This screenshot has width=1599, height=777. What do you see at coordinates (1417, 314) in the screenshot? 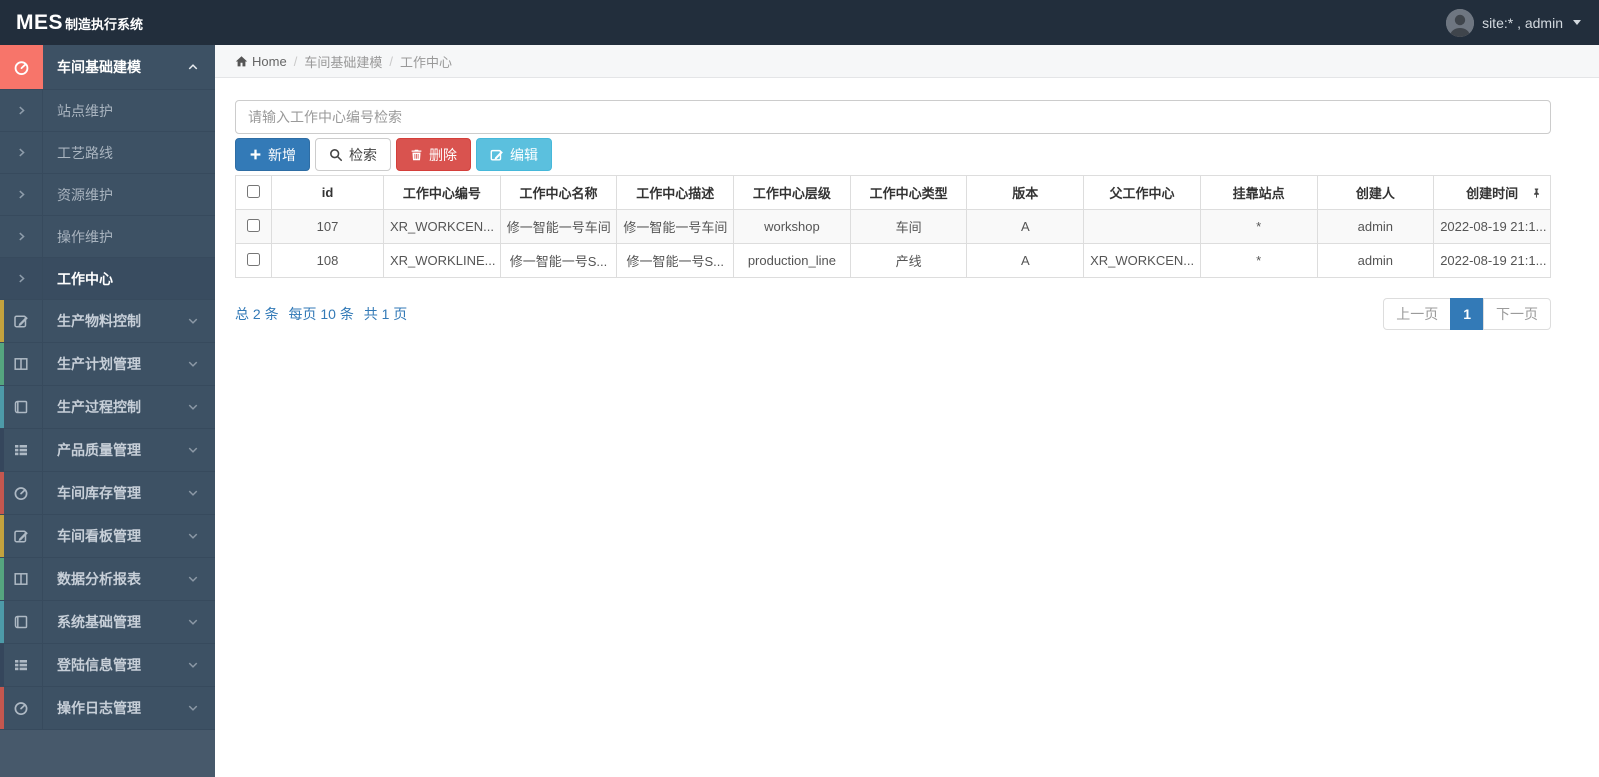
I see `prev-page-button: 上一页` at bounding box center [1417, 314].